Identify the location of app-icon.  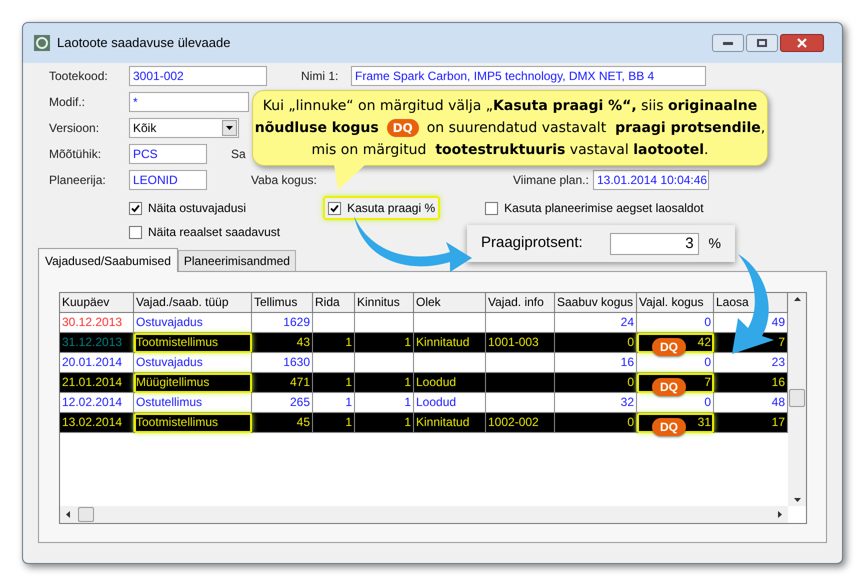
(42, 43).